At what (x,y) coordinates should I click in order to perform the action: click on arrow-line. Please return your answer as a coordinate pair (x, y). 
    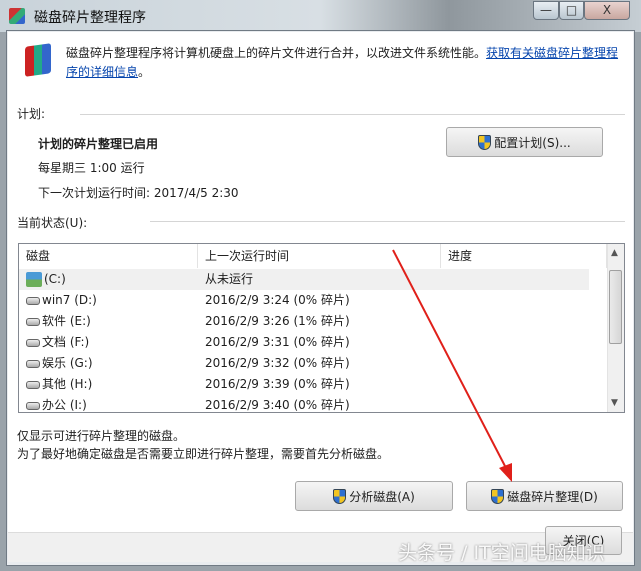
    Looking at the image, I should click on (449, 359).